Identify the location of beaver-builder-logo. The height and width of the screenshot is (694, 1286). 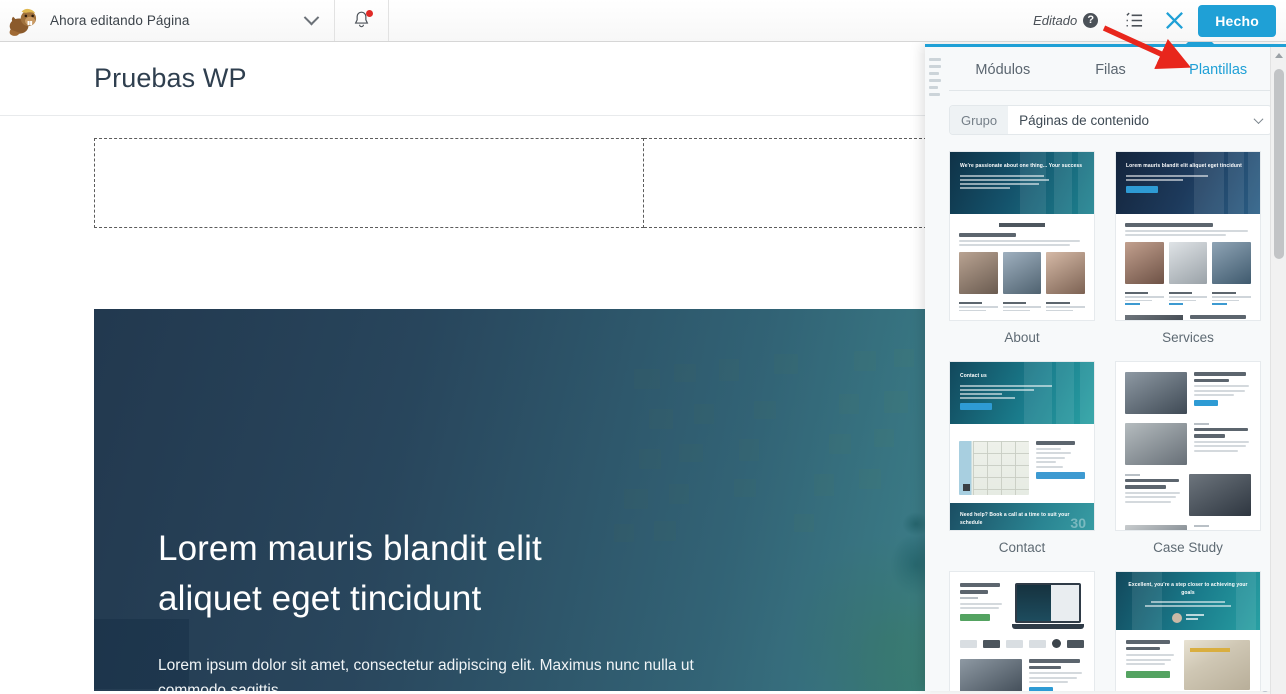
(25, 21).